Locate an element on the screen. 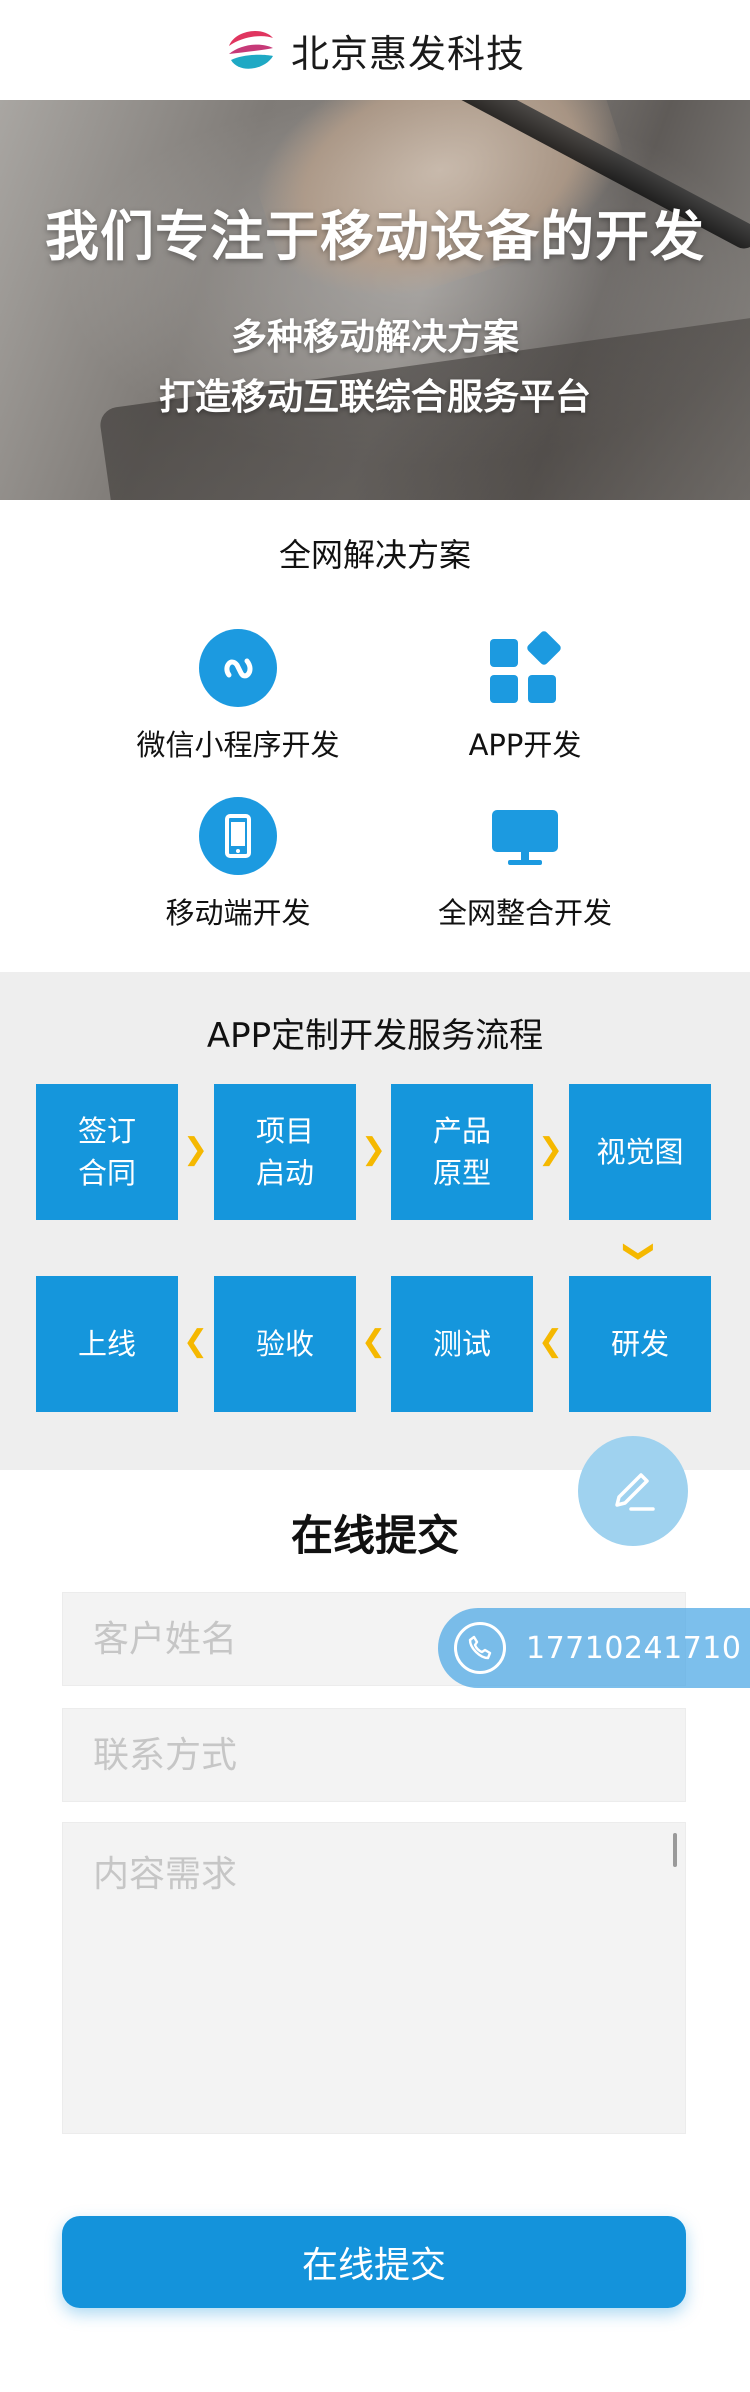  process-step: 签订 合同 is located at coordinates (107, 1152).